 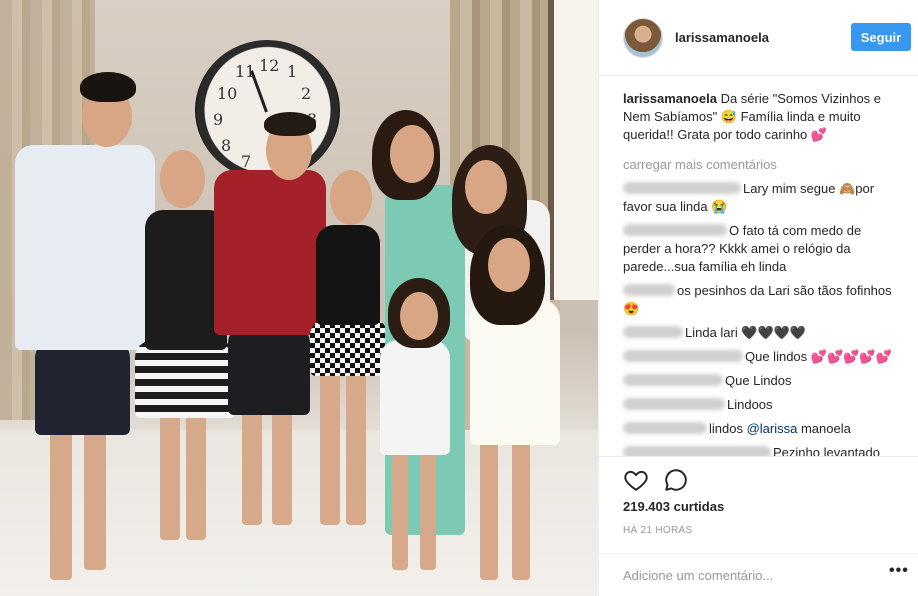 I want to click on heart-icon, so click(x=636, y=480).